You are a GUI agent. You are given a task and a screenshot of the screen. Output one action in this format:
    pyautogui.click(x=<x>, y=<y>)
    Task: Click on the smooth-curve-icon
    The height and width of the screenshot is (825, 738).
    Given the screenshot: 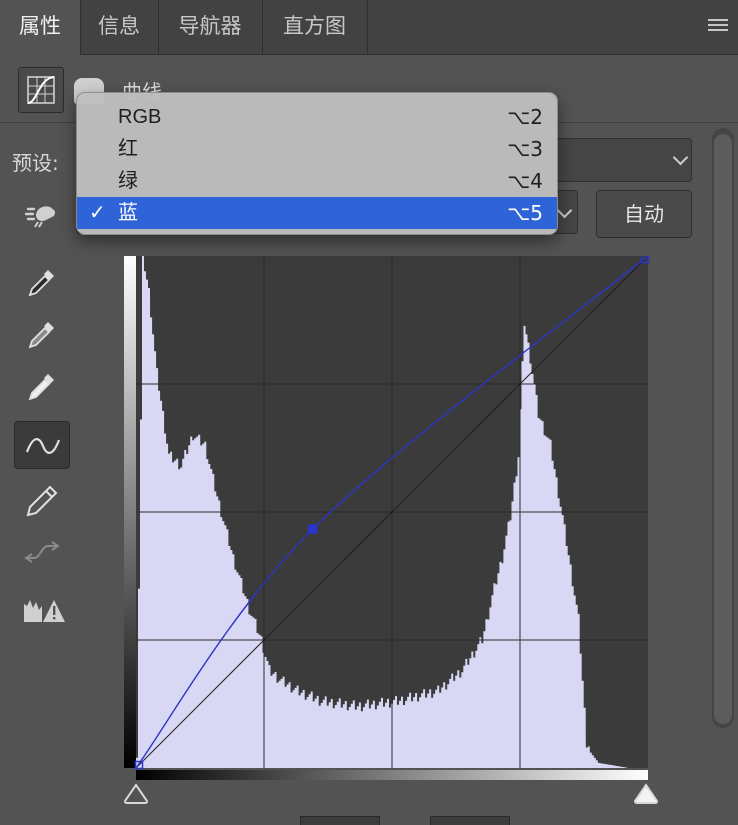 What is the action you would take?
    pyautogui.click(x=42, y=552)
    